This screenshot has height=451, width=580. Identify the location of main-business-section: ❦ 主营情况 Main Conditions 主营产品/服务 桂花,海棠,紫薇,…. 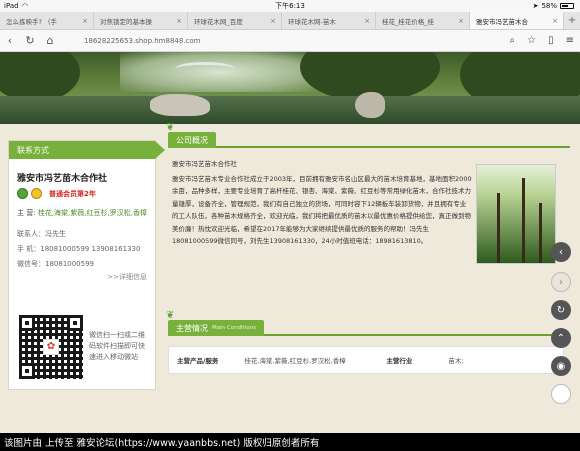
(368, 342).